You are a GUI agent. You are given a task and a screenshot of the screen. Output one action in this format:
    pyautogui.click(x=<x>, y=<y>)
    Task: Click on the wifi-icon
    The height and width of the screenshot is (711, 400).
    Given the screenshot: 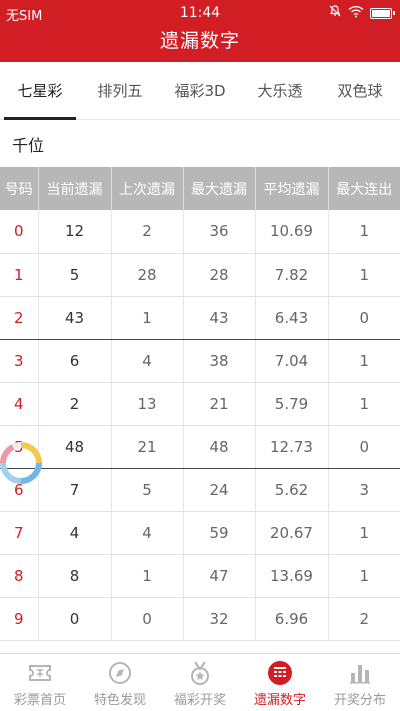 What is the action you would take?
    pyautogui.click(x=356, y=13)
    